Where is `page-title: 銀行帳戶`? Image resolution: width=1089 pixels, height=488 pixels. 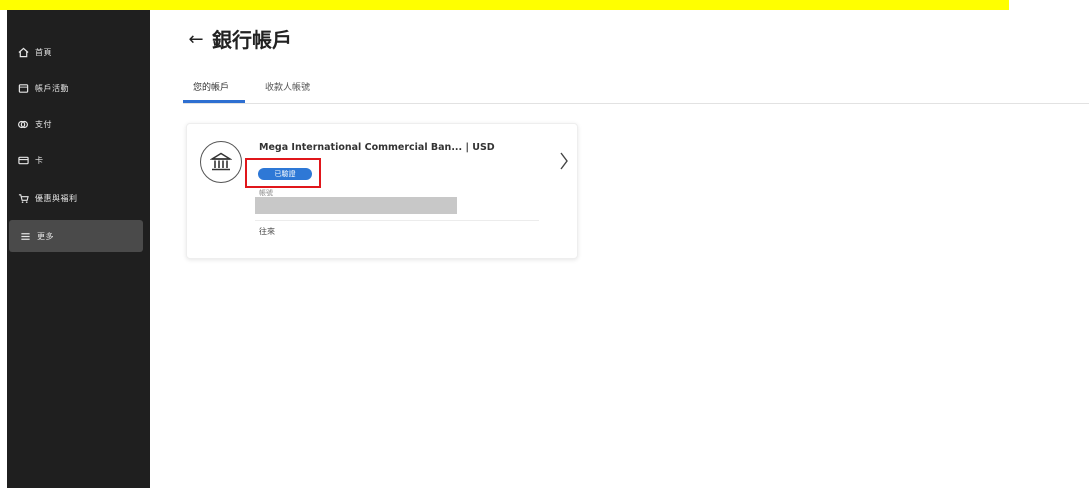 page-title: 銀行帳戶 is located at coordinates (252, 40).